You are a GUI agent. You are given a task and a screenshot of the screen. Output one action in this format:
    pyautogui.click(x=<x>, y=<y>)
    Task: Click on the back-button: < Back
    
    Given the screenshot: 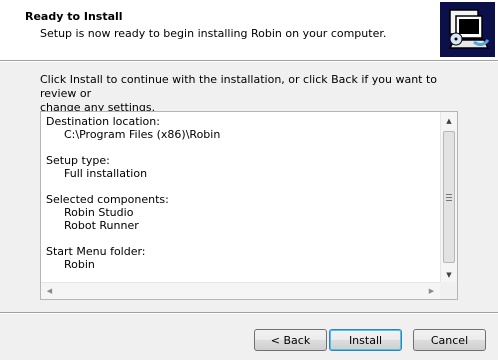 What is the action you would take?
    pyautogui.click(x=290, y=340)
    